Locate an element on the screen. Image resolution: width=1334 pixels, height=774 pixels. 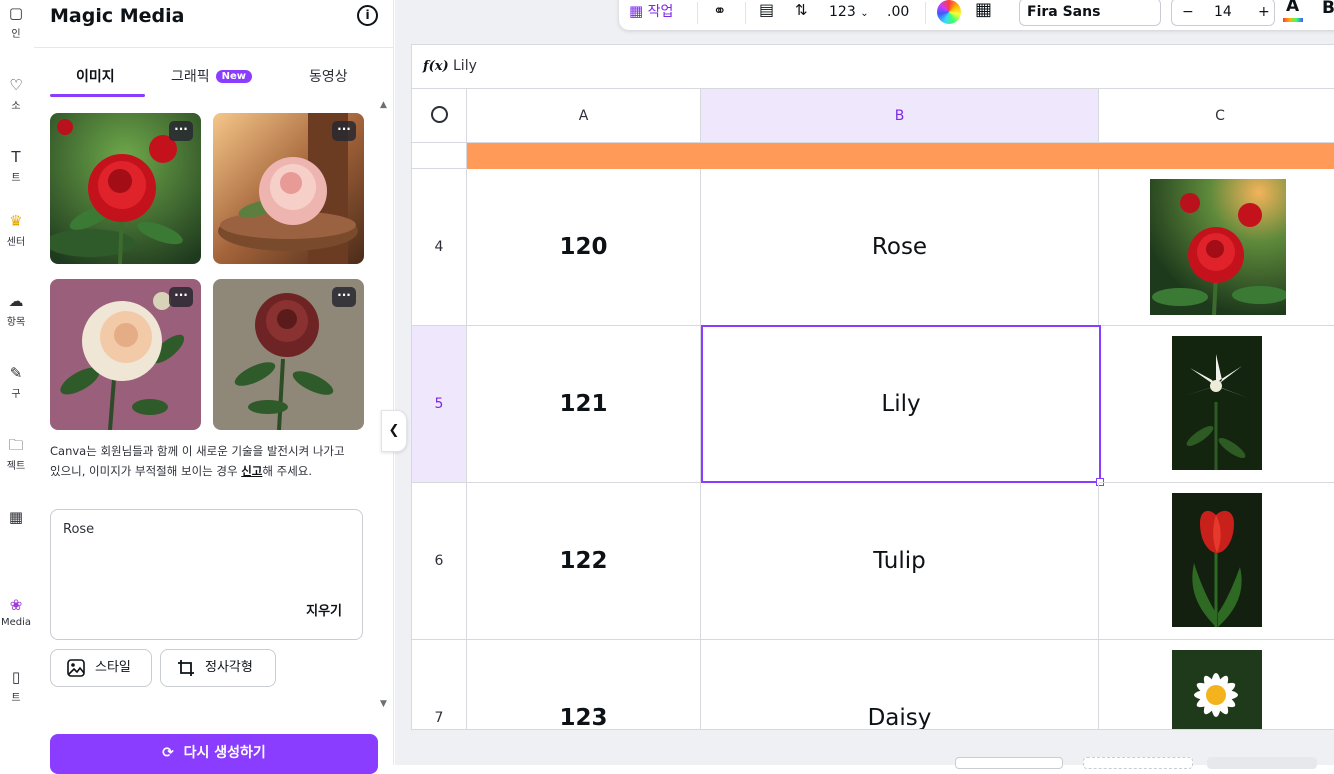
column-header-c: C is located at coordinates (1216, 116).